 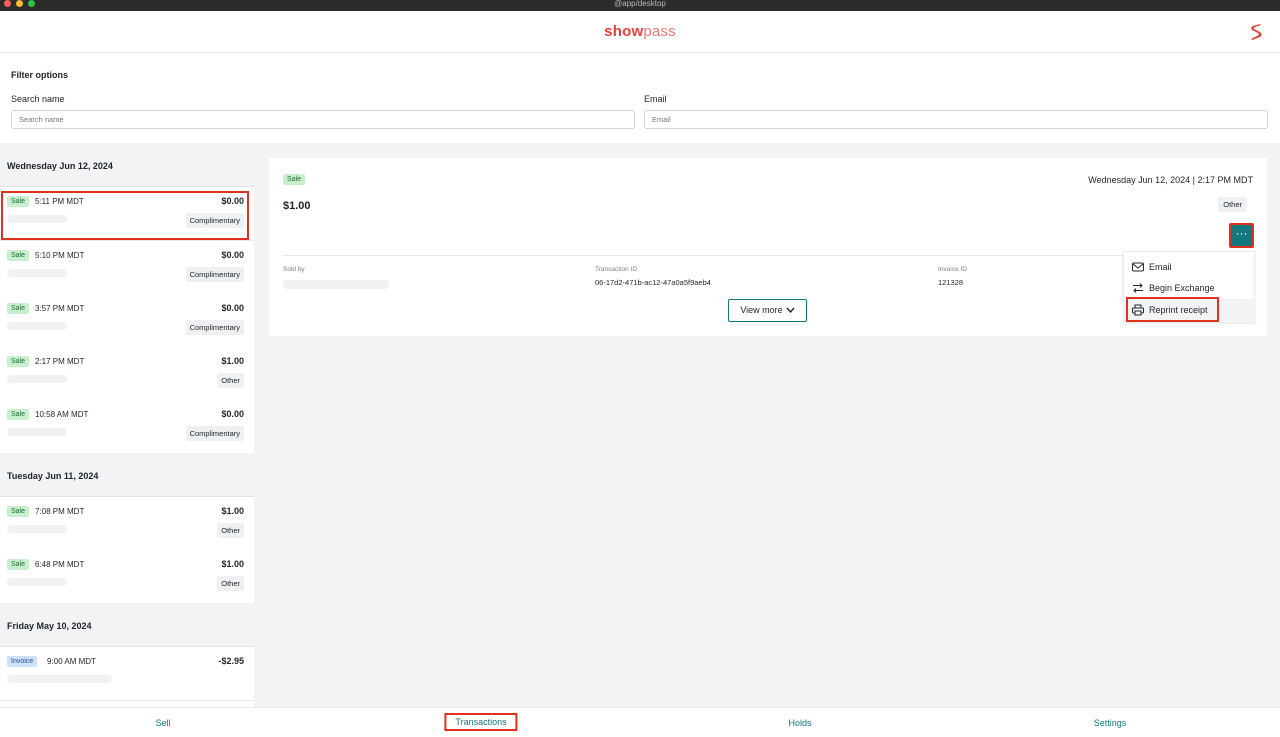 What do you see at coordinates (127, 268) in the screenshot?
I see `transaction-row: Sale 5:10 PM MDT $0.00 Complimentary` at bounding box center [127, 268].